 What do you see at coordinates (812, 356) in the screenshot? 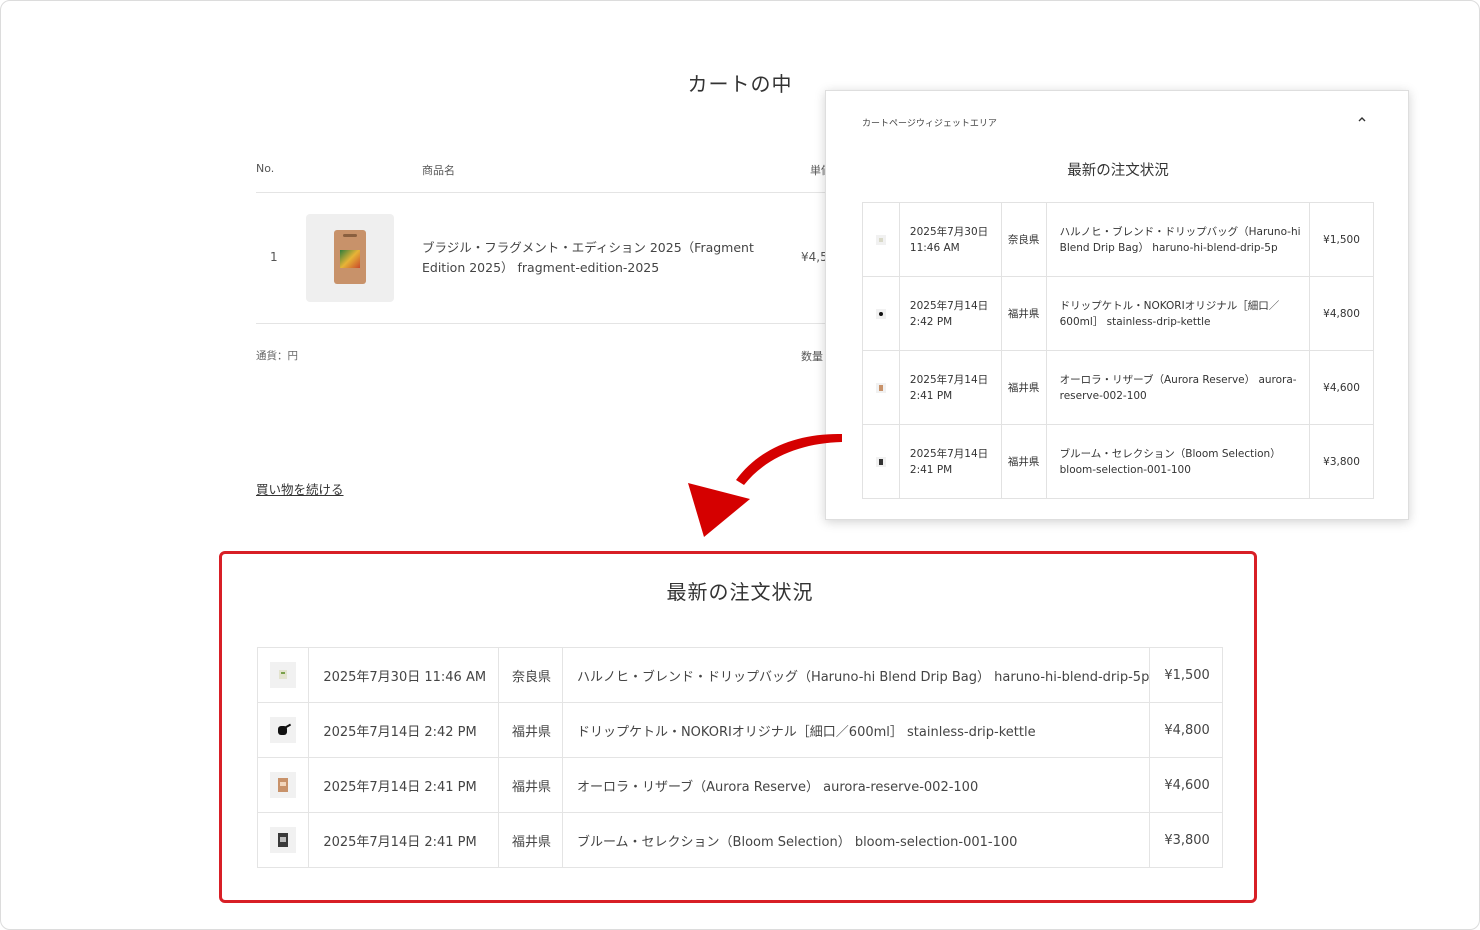
I see `quantity-label: 数量` at bounding box center [812, 356].